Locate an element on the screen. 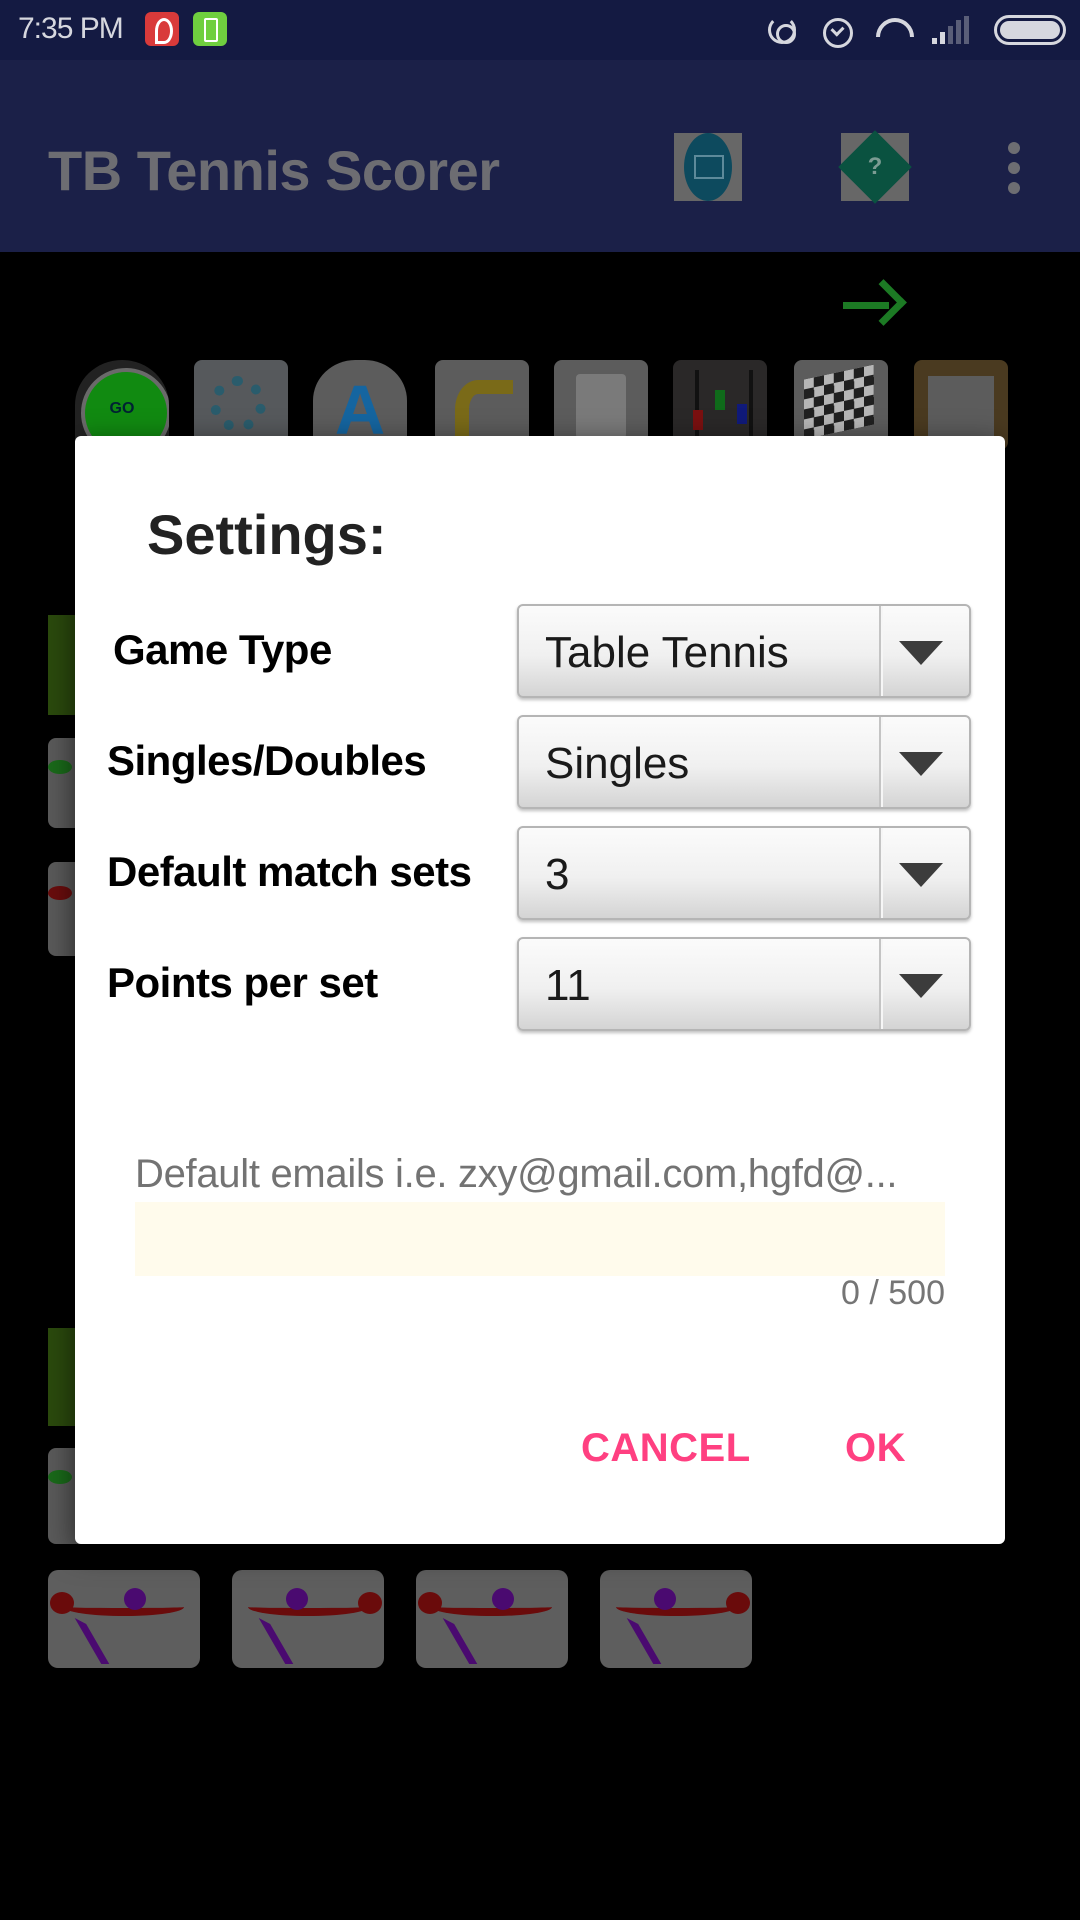  setting-label: Singles/Doubles is located at coordinates (267, 760).